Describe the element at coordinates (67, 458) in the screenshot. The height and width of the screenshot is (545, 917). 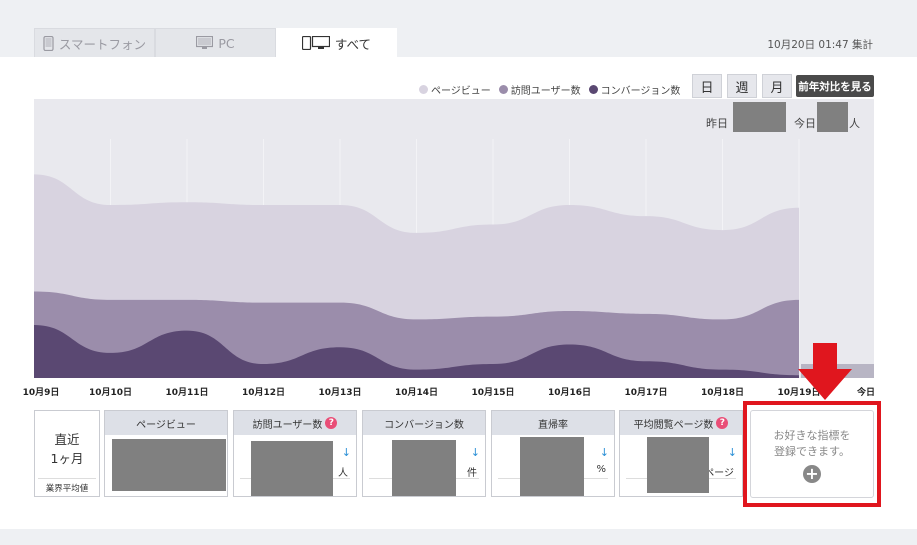
I see `recent-line2: 1ヶ月` at that location.